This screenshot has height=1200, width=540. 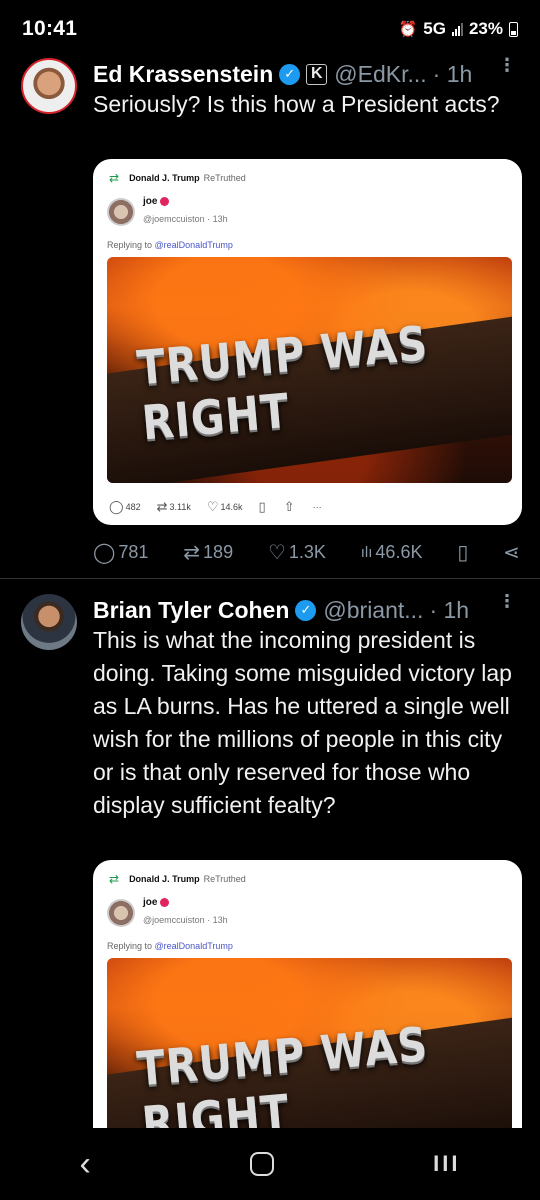 What do you see at coordinates (434, 28) in the screenshot?
I see `network-label: 5G` at bounding box center [434, 28].